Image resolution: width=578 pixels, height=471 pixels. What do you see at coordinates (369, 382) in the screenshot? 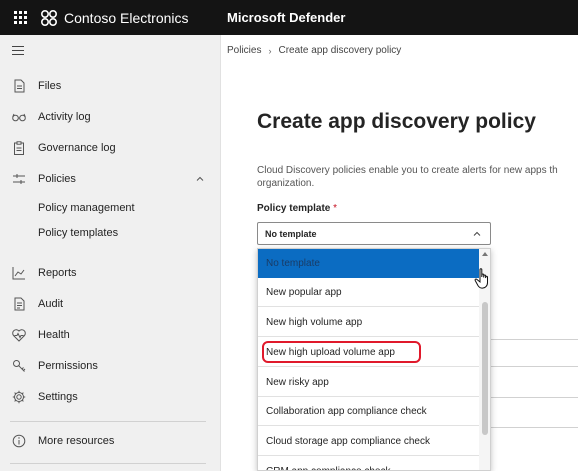
I see `option-new-risky-app: New risky app` at bounding box center [369, 382].